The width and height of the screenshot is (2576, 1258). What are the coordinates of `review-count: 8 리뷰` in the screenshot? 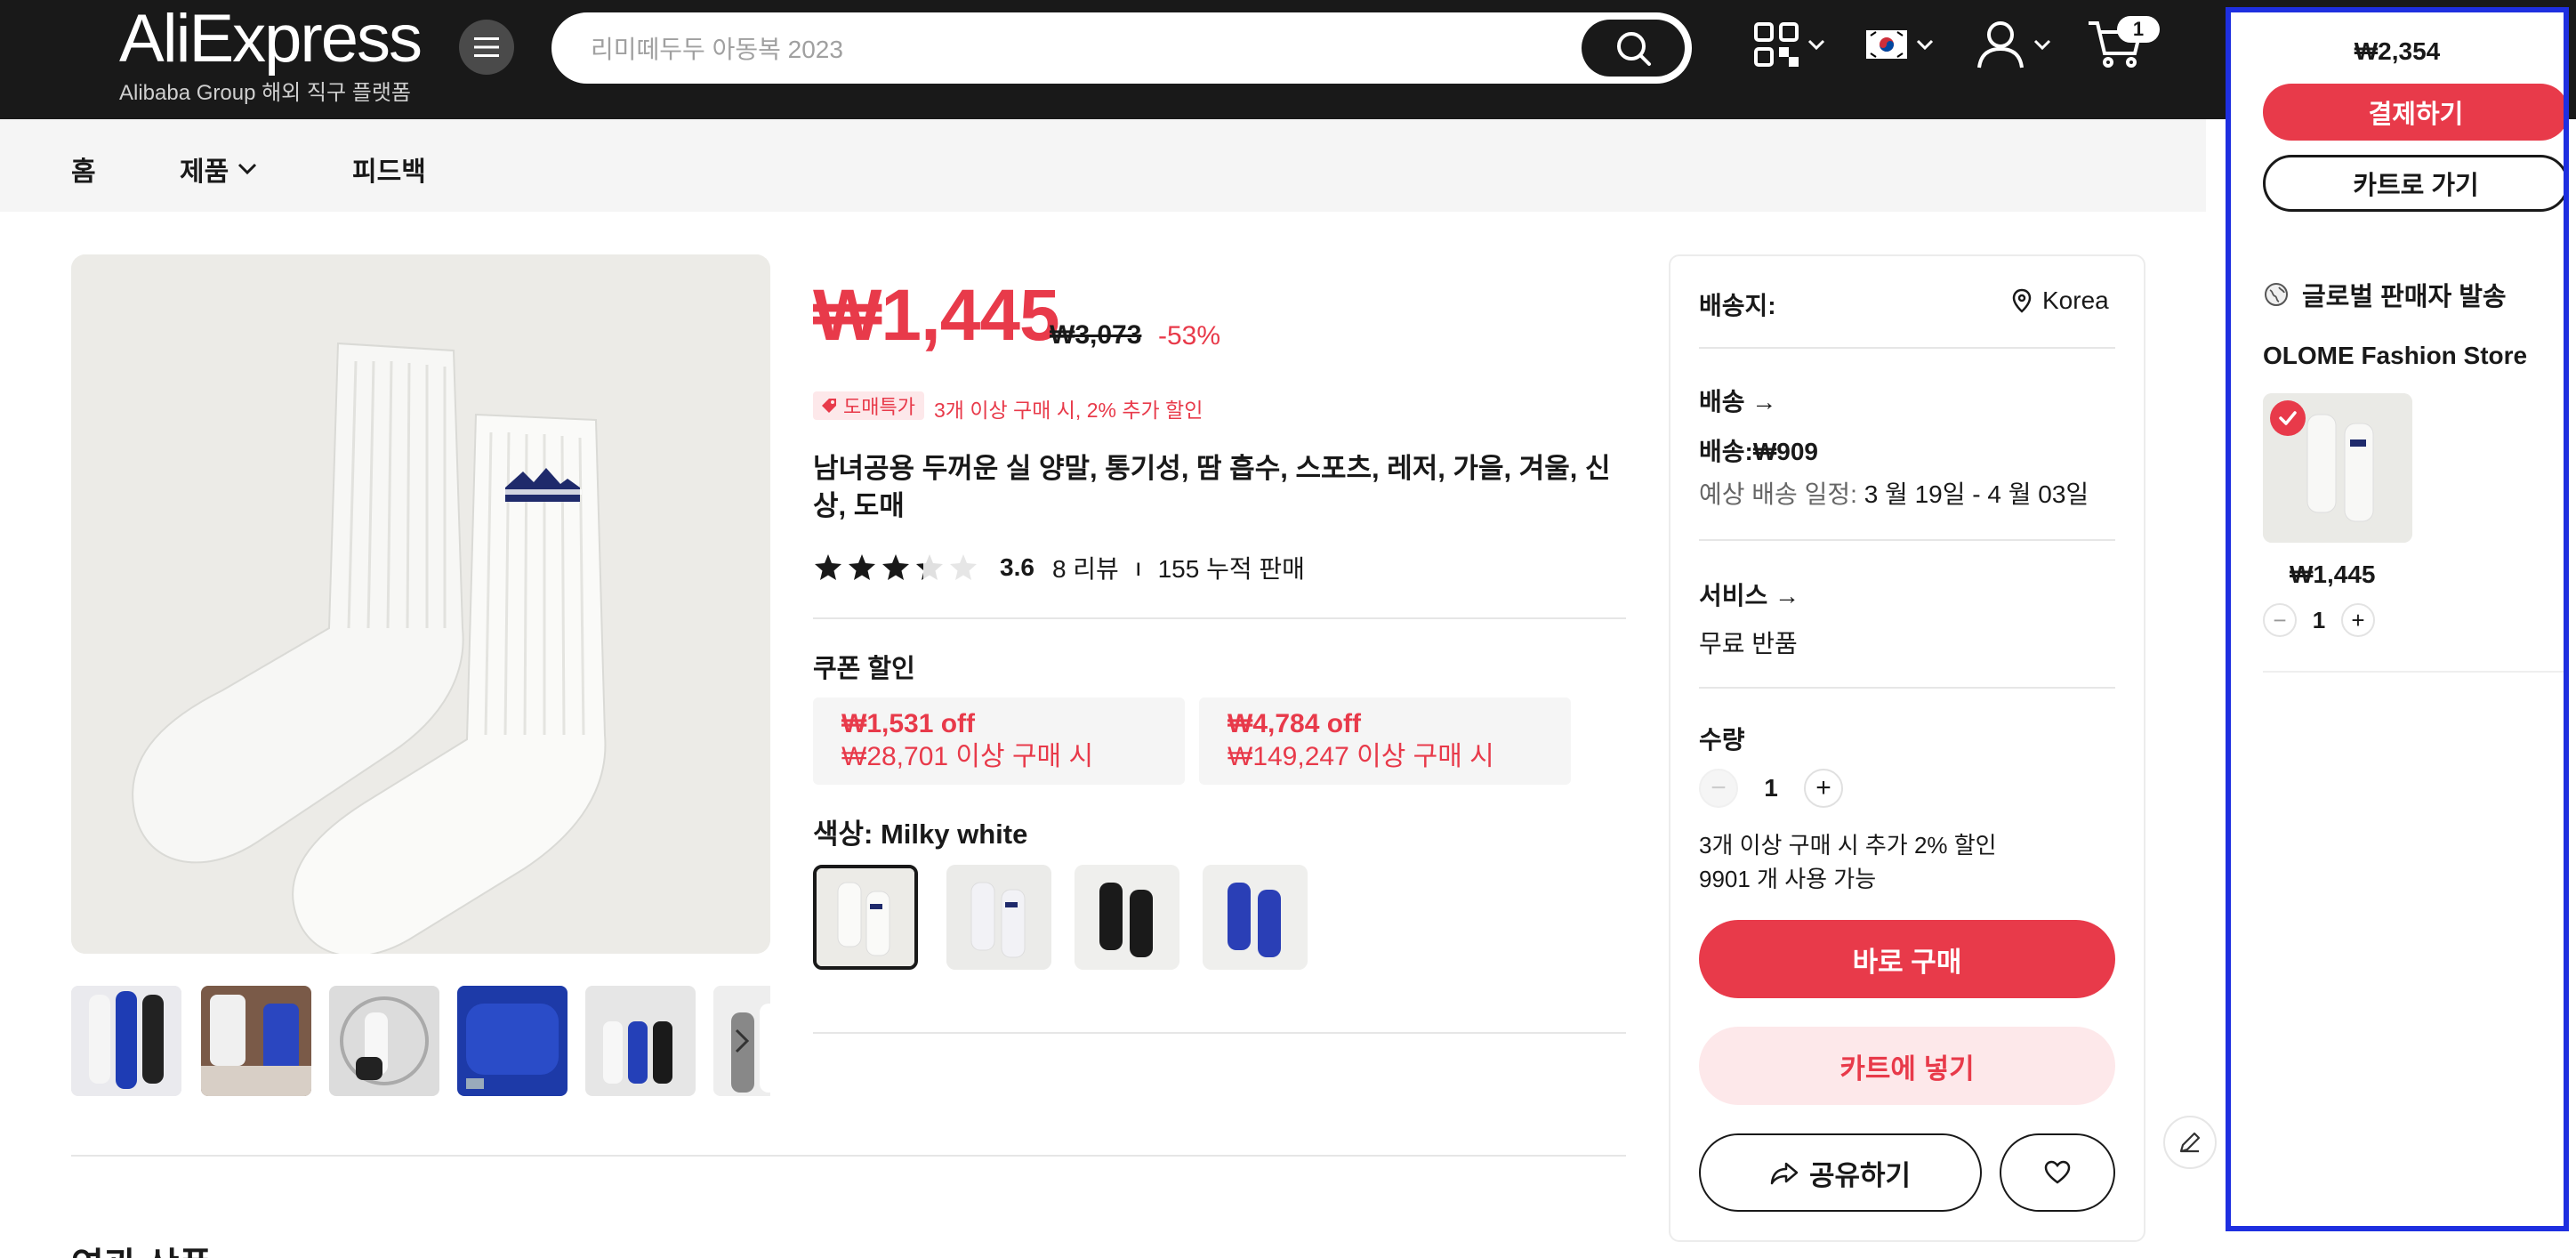 It's located at (1085, 567).